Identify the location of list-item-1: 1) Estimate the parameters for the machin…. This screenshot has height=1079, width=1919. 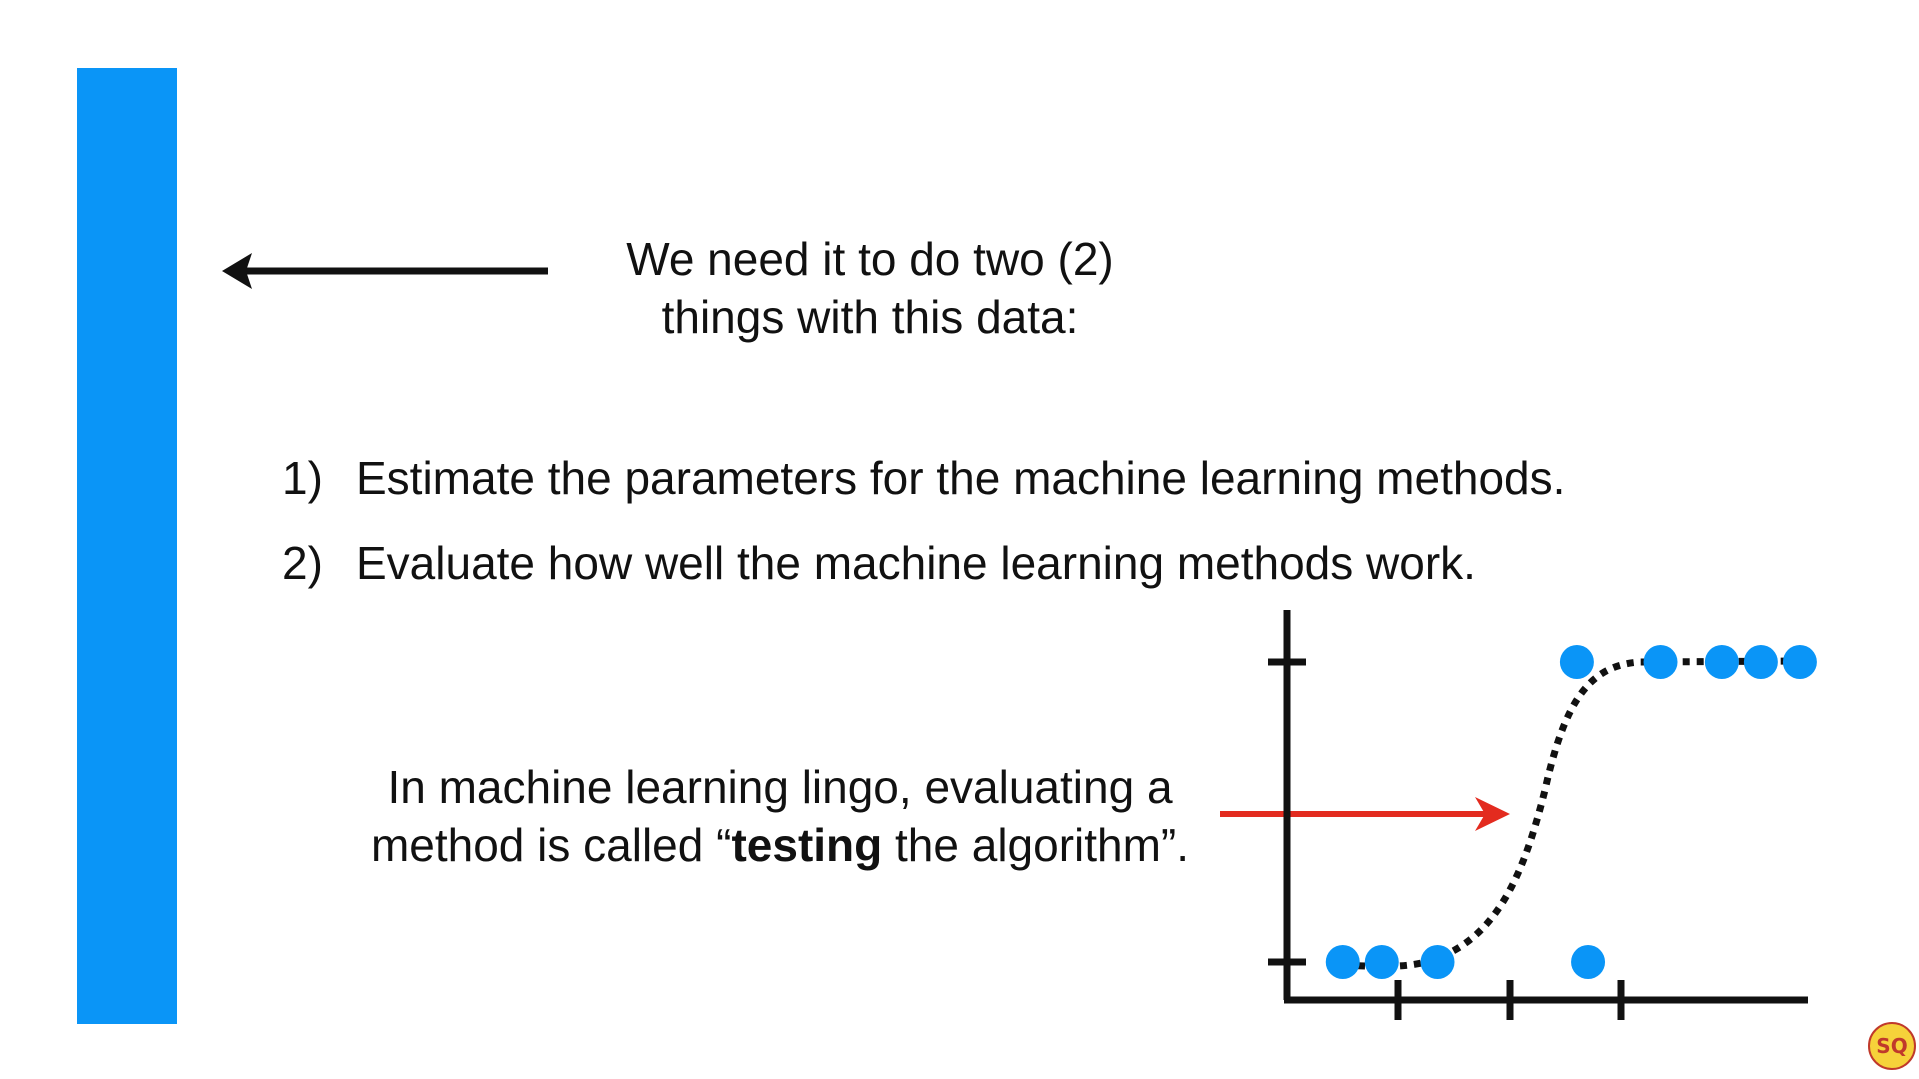
(923, 478).